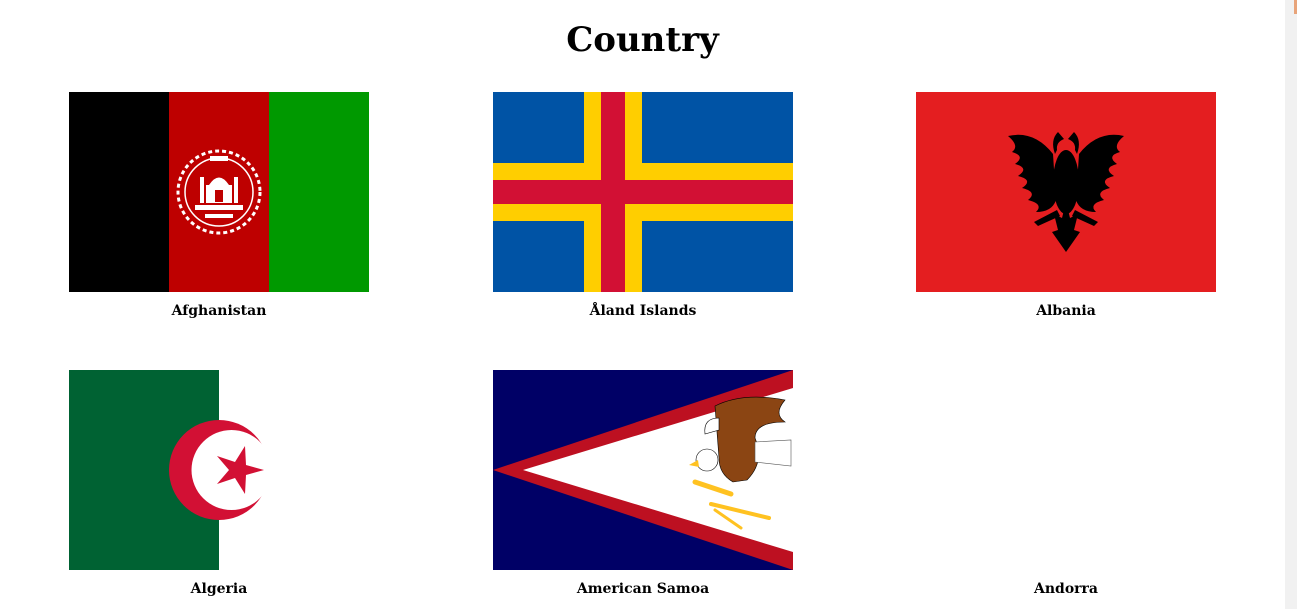  Describe the element at coordinates (643, 470) in the screenshot. I see `american-samoa-flag-icon` at that location.